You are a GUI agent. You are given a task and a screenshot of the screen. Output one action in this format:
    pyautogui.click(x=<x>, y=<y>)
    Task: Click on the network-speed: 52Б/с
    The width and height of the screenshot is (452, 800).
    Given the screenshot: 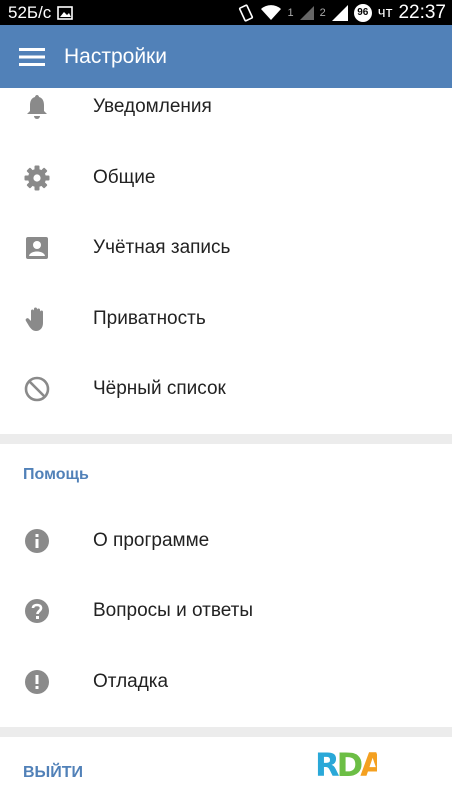 What is the action you would take?
    pyautogui.click(x=30, y=12)
    